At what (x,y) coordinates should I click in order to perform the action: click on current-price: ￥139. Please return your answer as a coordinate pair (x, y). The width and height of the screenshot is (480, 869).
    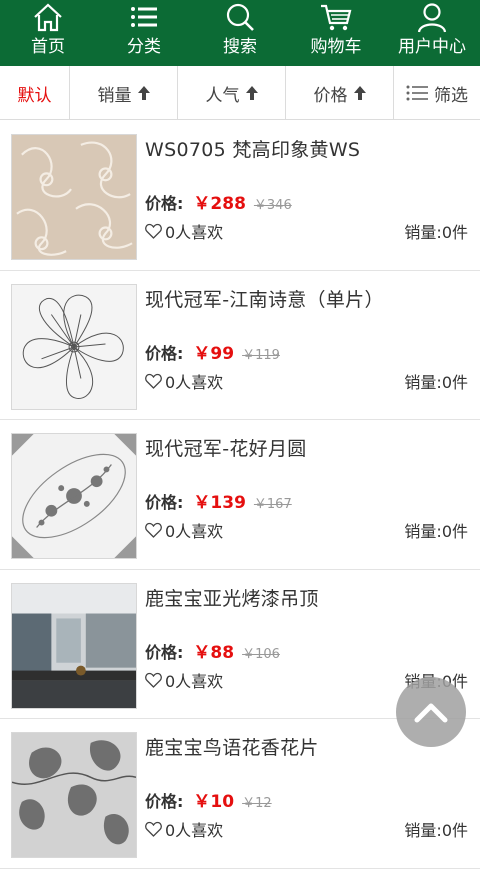
    Looking at the image, I should click on (219, 503).